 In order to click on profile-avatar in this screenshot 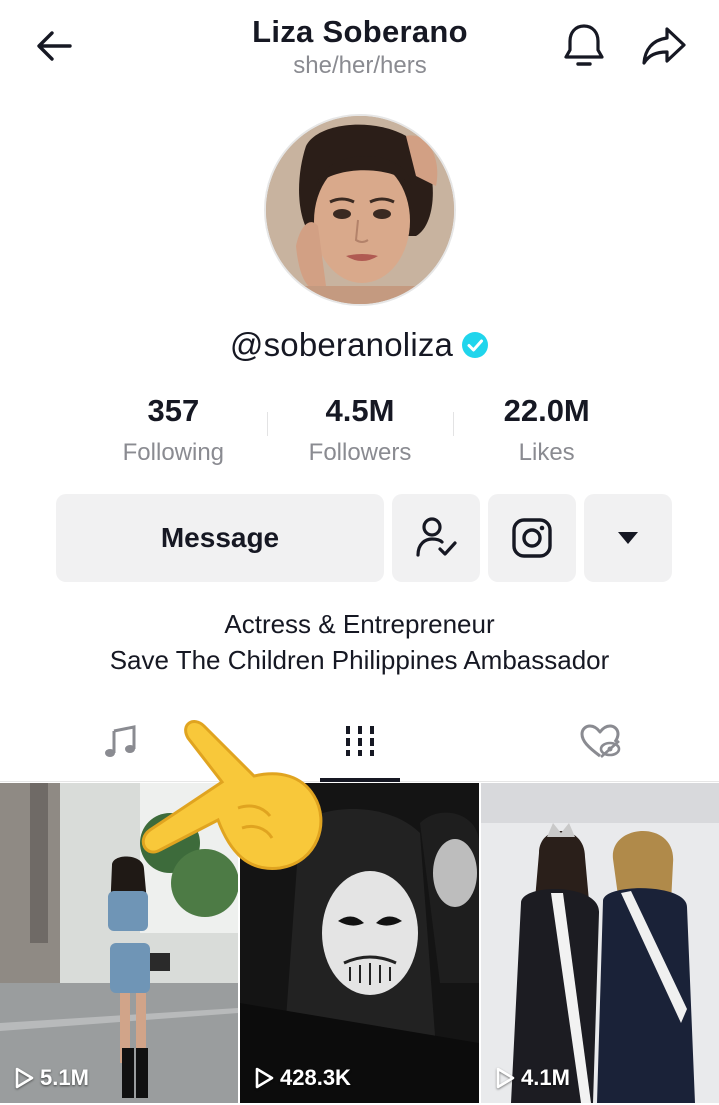, I will do `click(360, 210)`.